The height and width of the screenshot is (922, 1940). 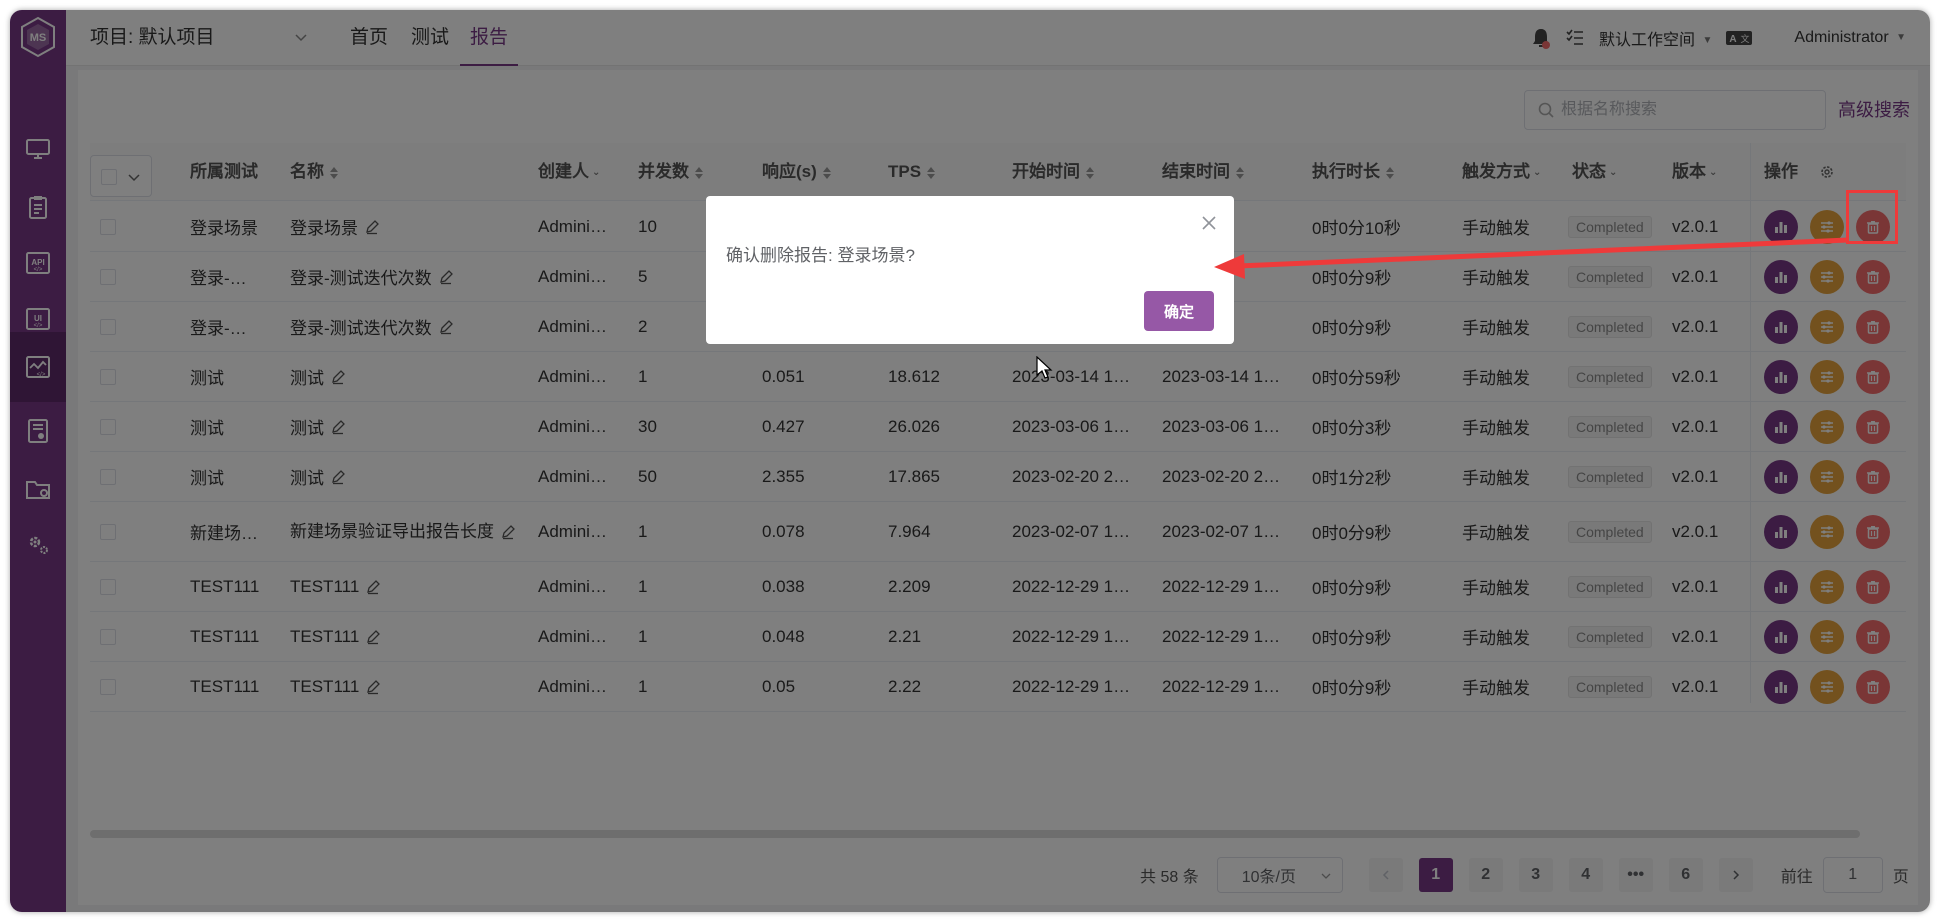 What do you see at coordinates (1872, 217) in the screenshot?
I see `highlight-box` at bounding box center [1872, 217].